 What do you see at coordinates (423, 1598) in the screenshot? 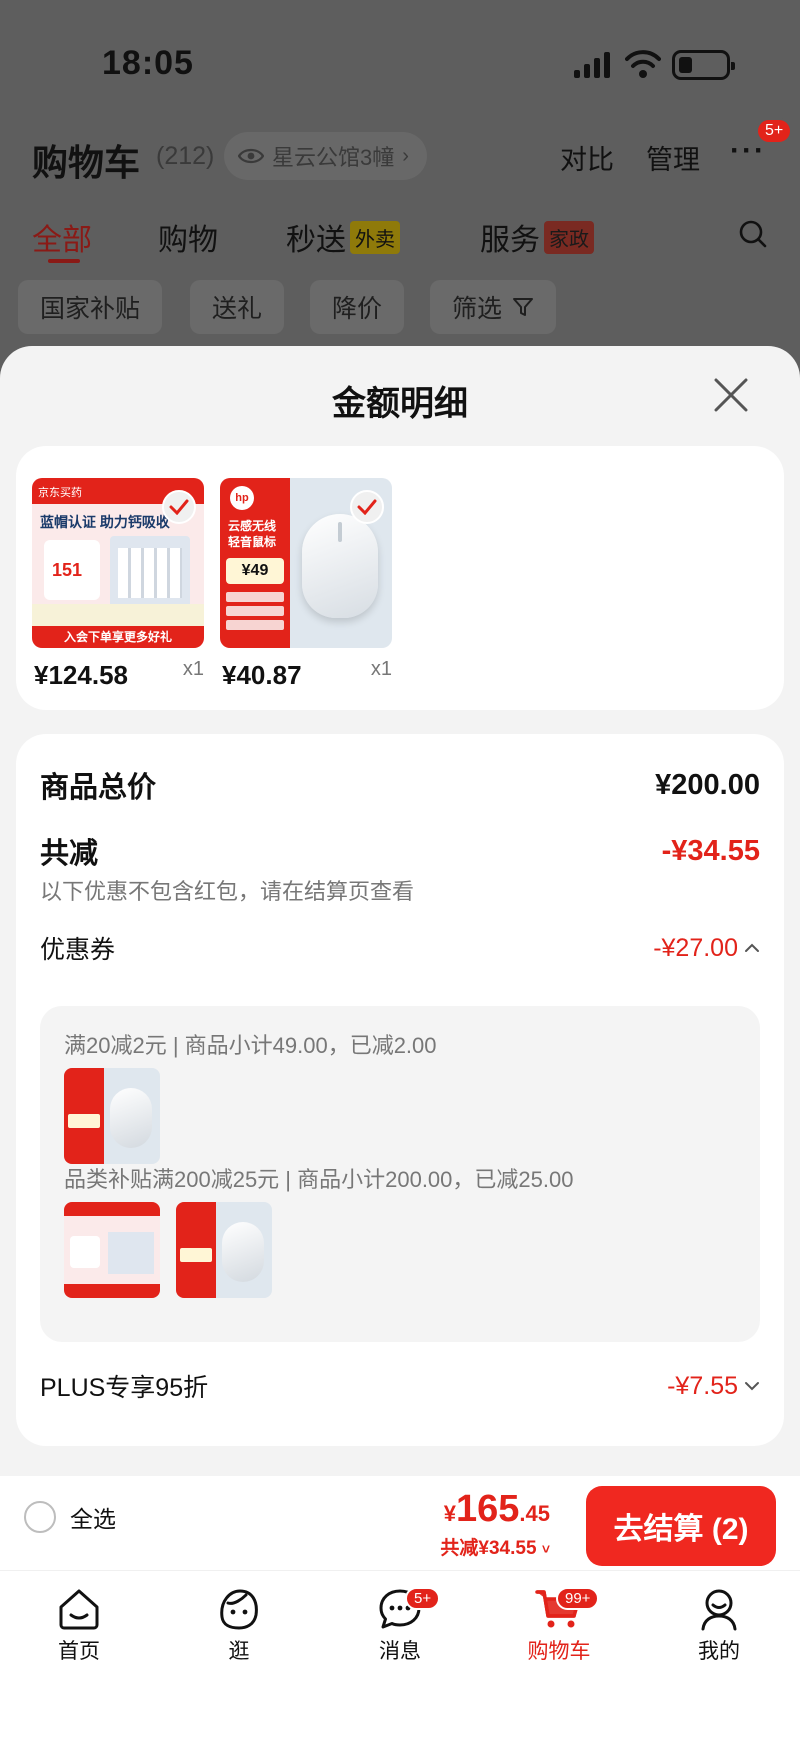
I see `messages-badge: 5+` at bounding box center [423, 1598].